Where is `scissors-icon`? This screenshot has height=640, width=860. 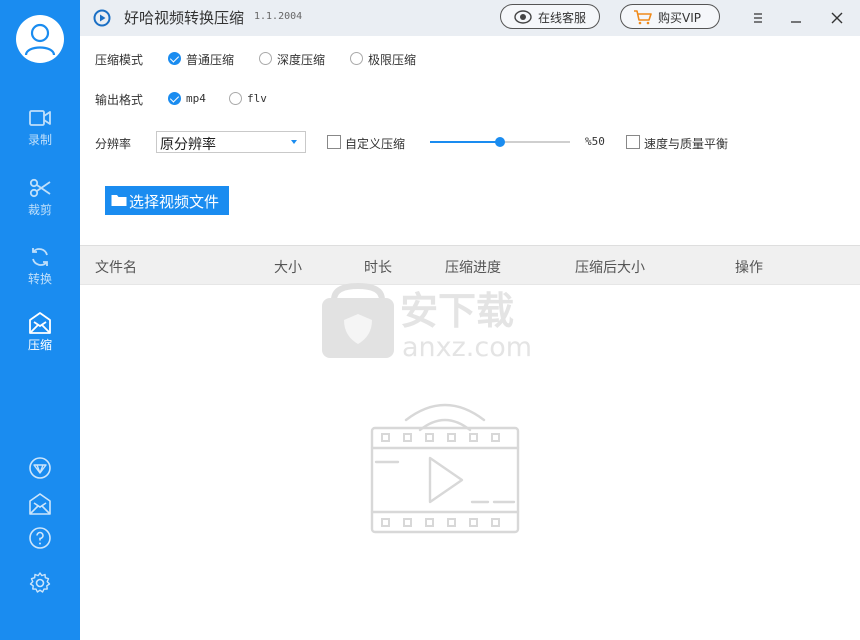
scissors-icon is located at coordinates (40, 188).